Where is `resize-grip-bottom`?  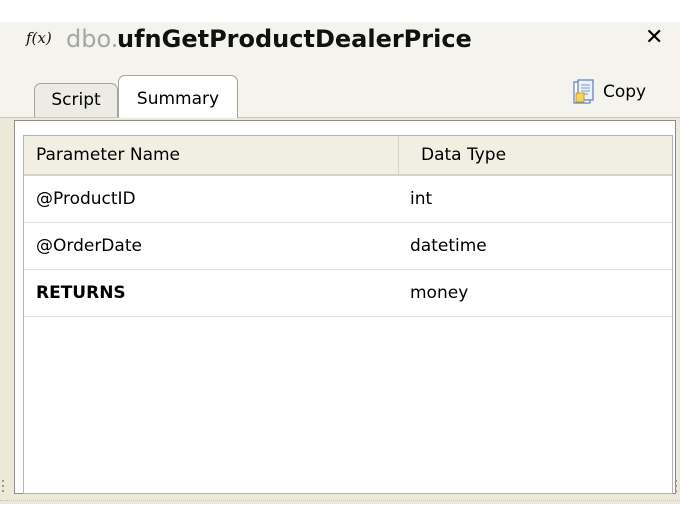 resize-grip-bottom is located at coordinates (340, 502).